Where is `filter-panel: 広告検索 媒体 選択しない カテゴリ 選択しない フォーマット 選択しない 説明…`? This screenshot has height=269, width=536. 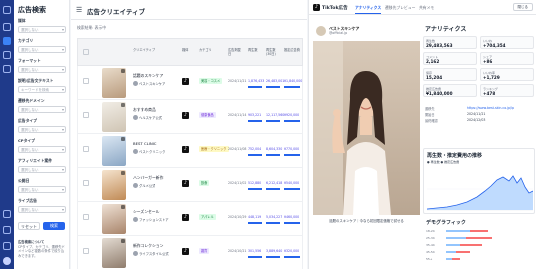 filter-panel: 広告検索 媒体 選択しない カテゴリ 選択しない フォーマット 選択しない 説明… is located at coordinates (42, 134).